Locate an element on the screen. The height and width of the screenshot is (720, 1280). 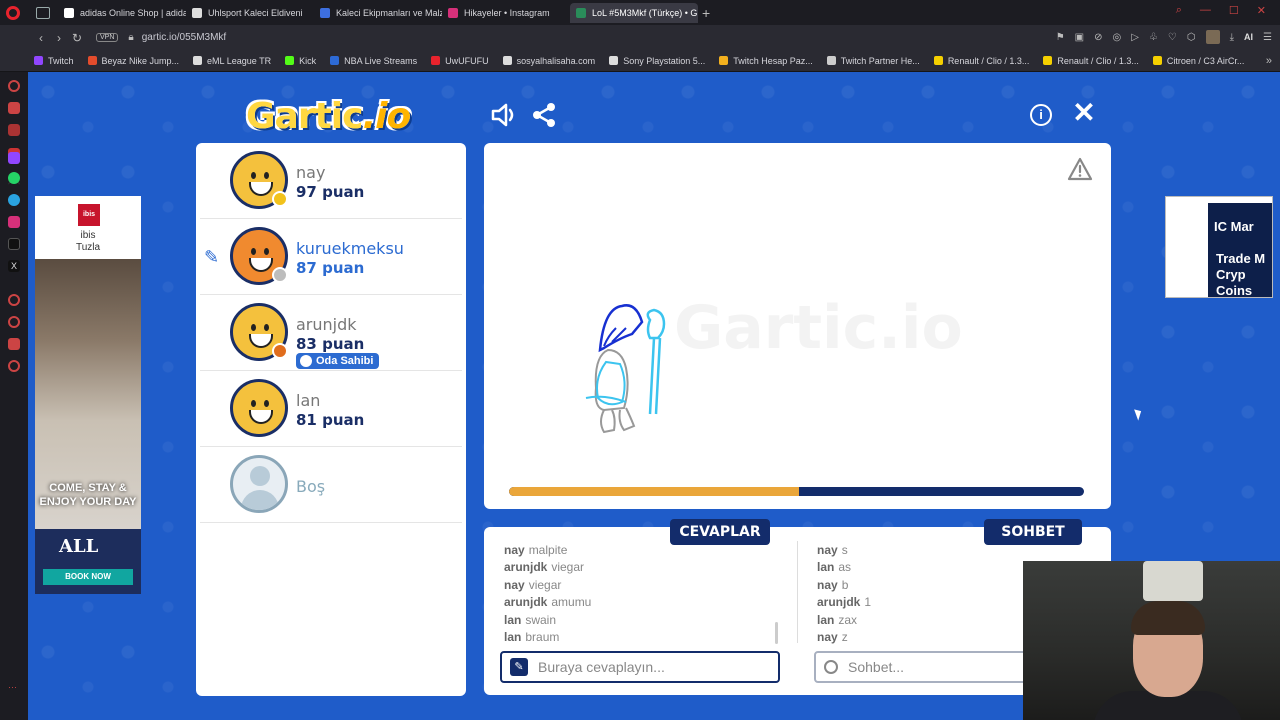
maximize-icon: ☐ is located at coordinates (1234, 10).